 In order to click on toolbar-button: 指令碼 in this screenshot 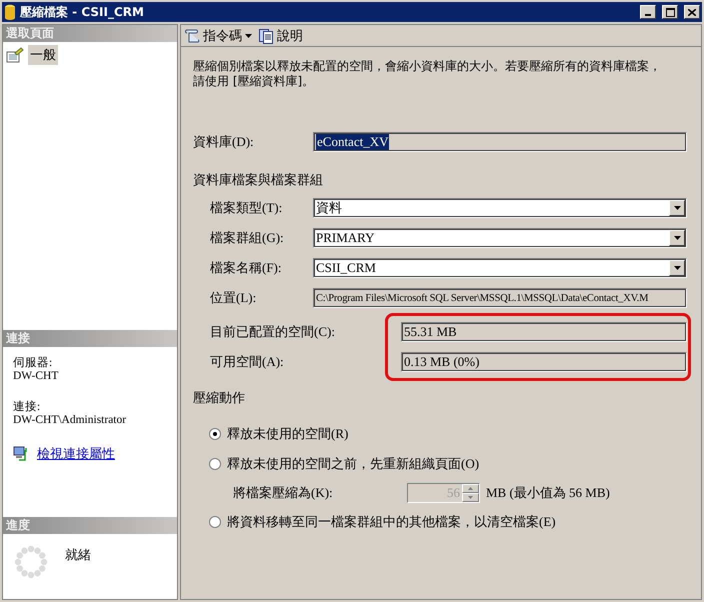, I will do `click(218, 35)`.